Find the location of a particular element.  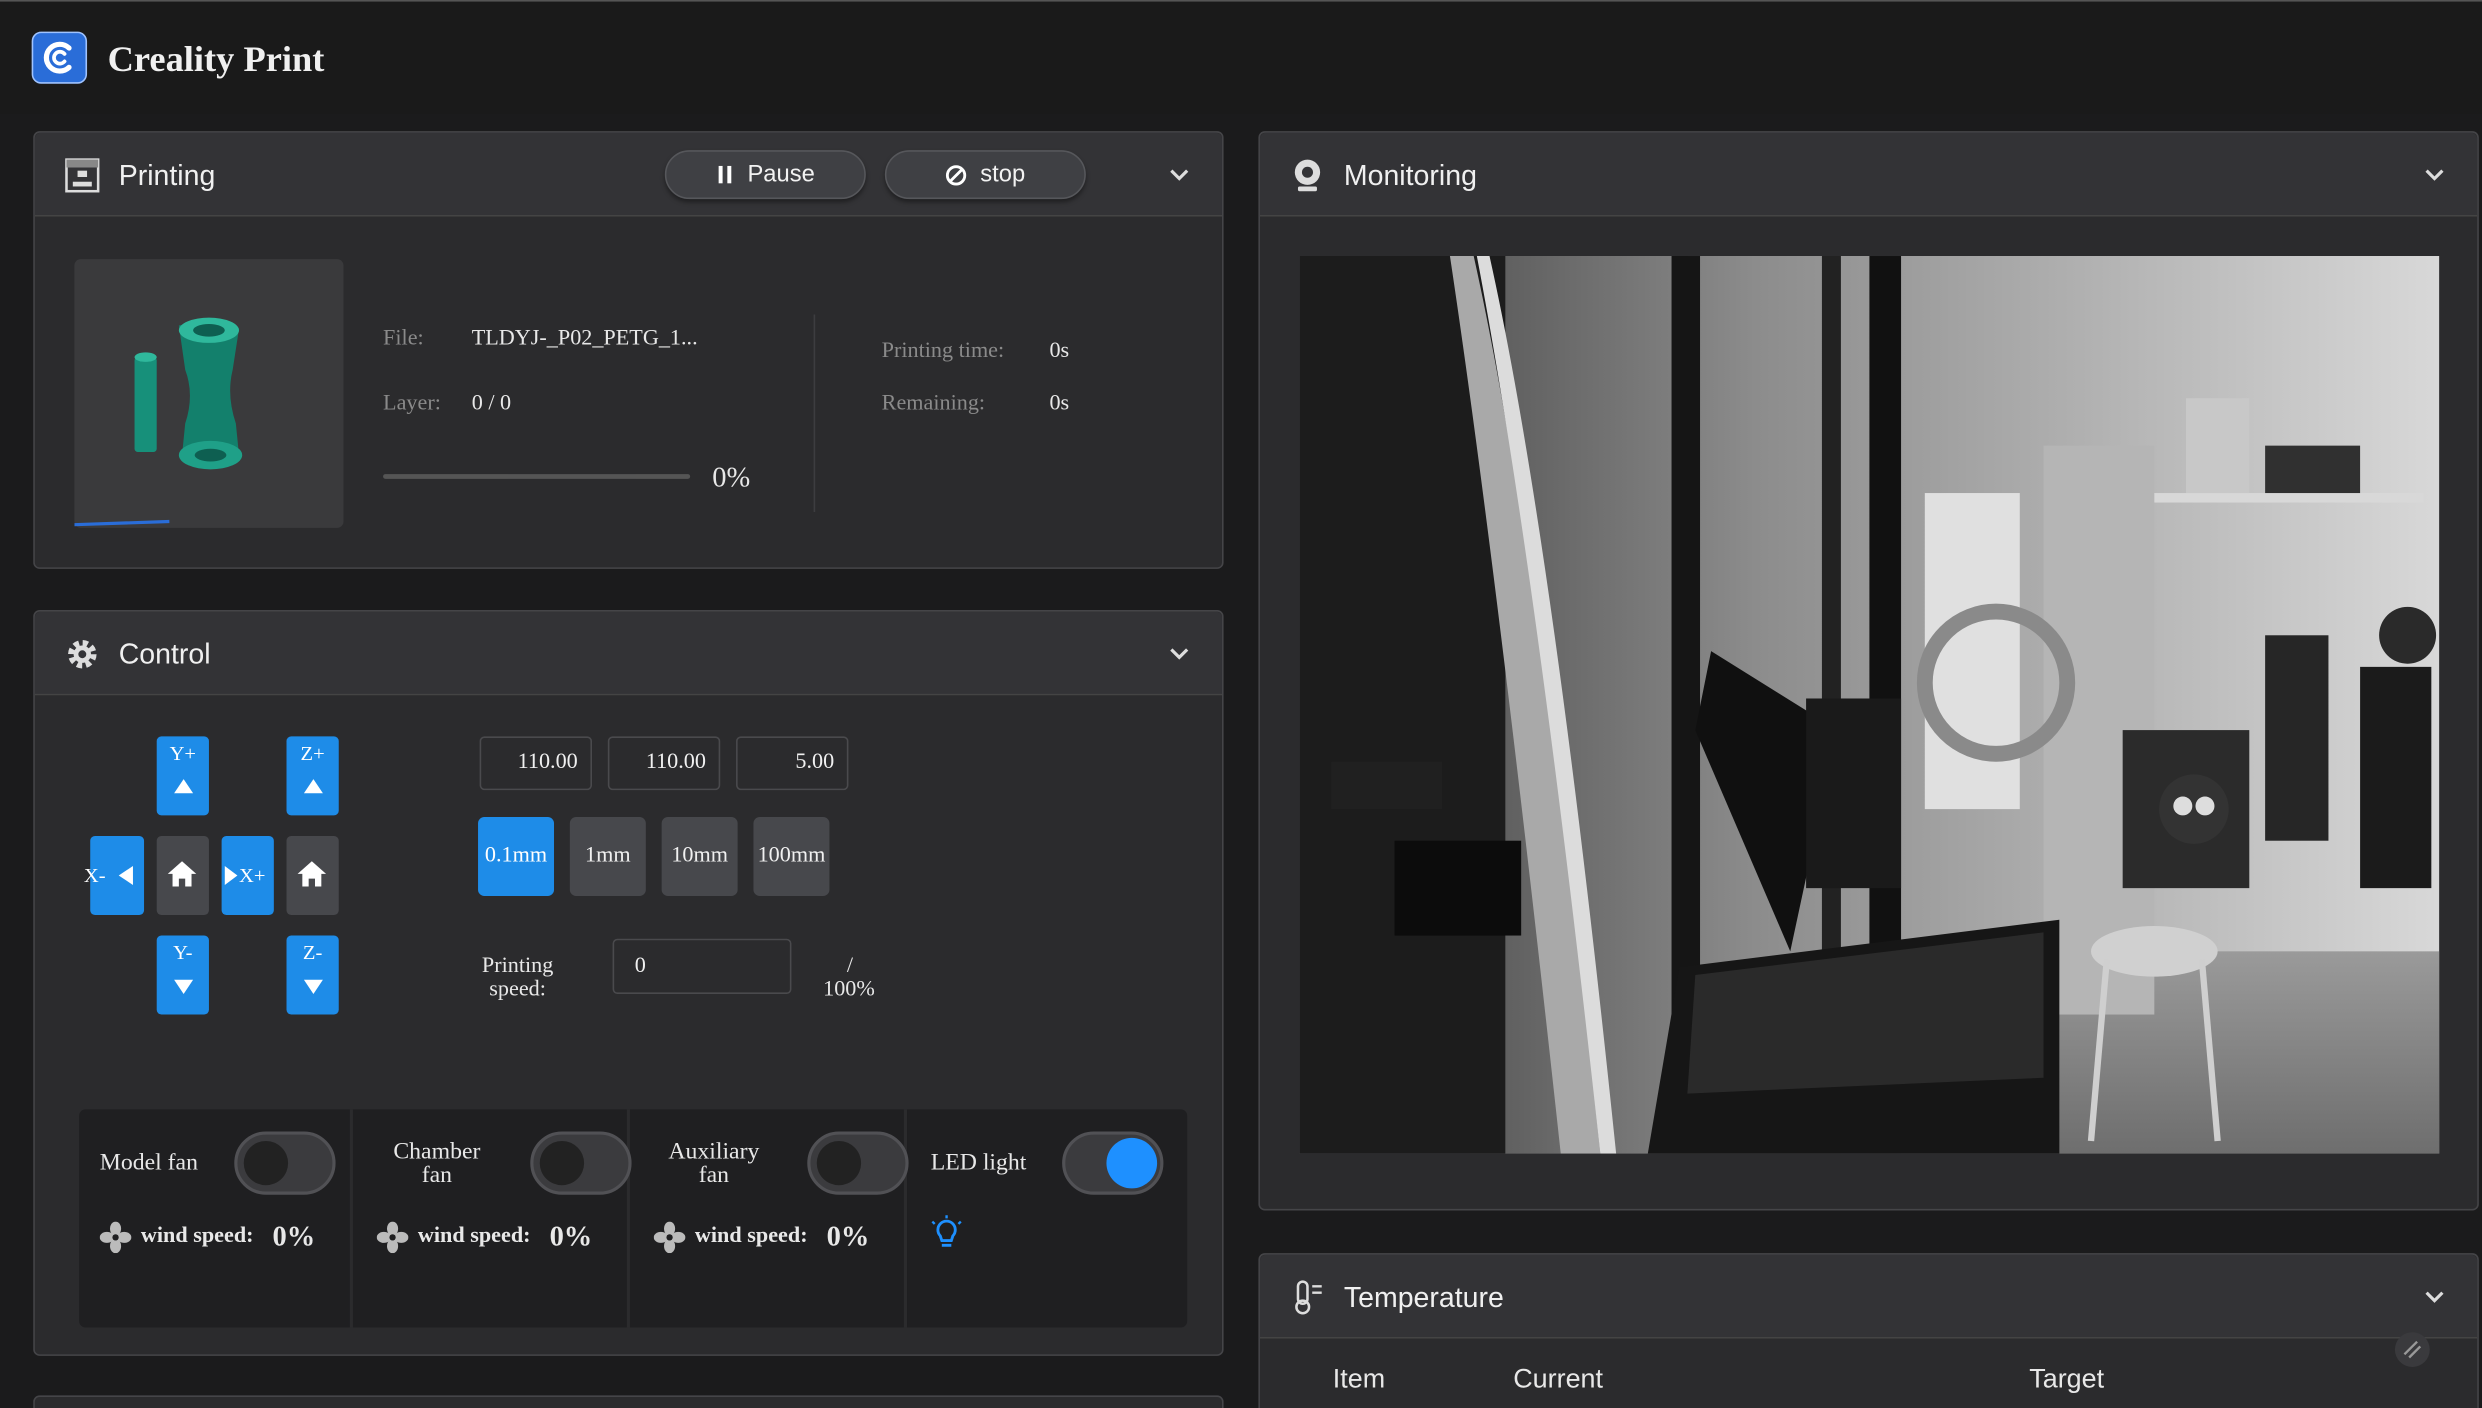

printing-time-label: Printing time: is located at coordinates (943, 351).